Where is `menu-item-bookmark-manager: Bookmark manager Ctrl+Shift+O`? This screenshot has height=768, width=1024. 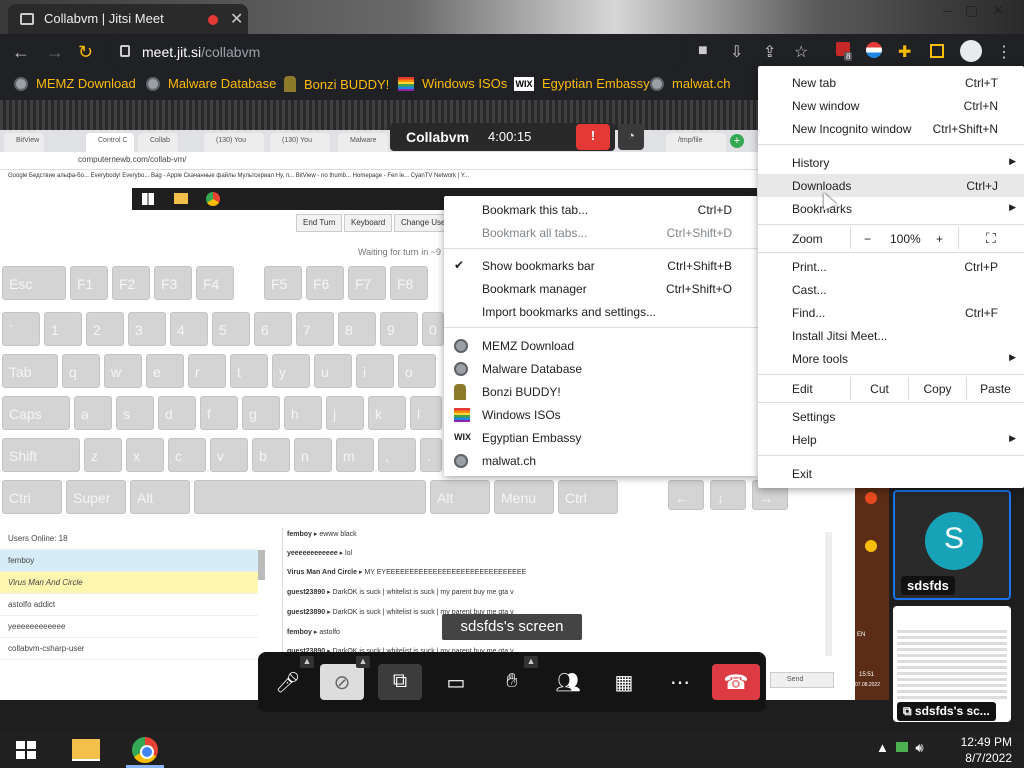 menu-item-bookmark-manager: Bookmark manager Ctrl+Shift+O is located at coordinates (601, 288).